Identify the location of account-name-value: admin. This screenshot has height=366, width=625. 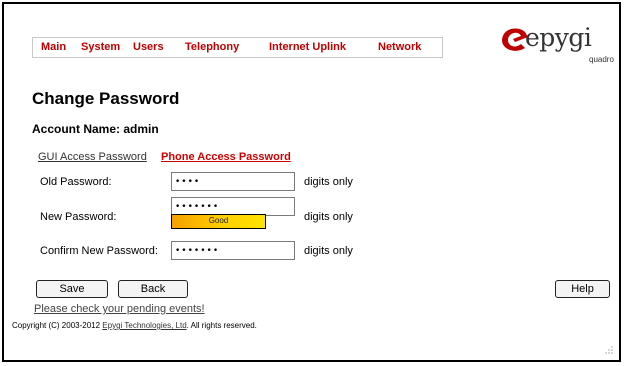
(141, 129).